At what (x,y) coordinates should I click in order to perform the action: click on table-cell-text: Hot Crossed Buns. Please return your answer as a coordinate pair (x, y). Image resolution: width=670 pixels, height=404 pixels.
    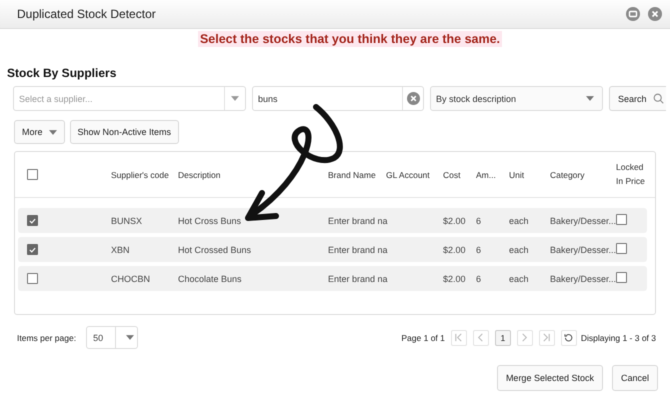
    Looking at the image, I should click on (215, 249).